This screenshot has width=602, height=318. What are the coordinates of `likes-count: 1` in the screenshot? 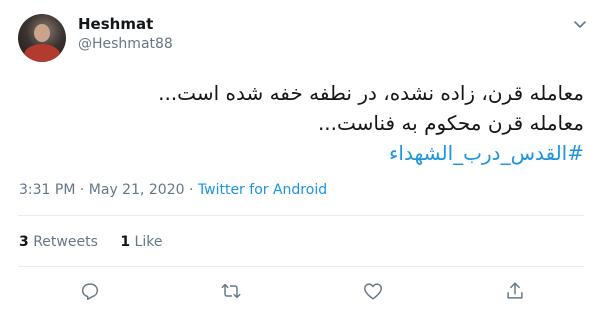 It's located at (125, 242).